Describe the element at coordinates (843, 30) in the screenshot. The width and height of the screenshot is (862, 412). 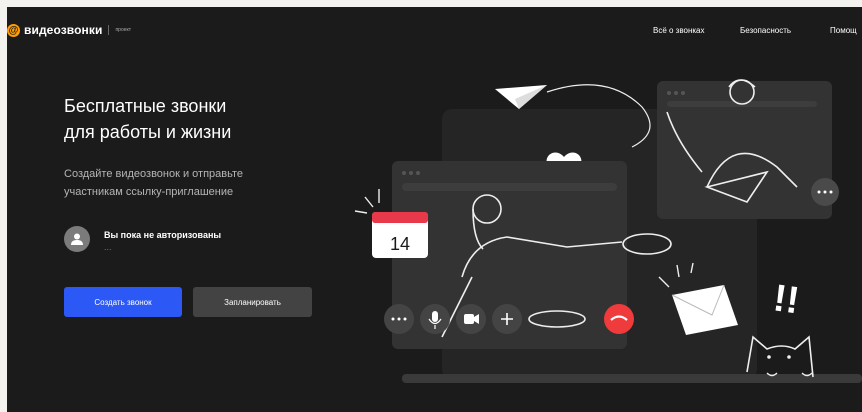
I see `nav-link-help: Помощ` at that location.